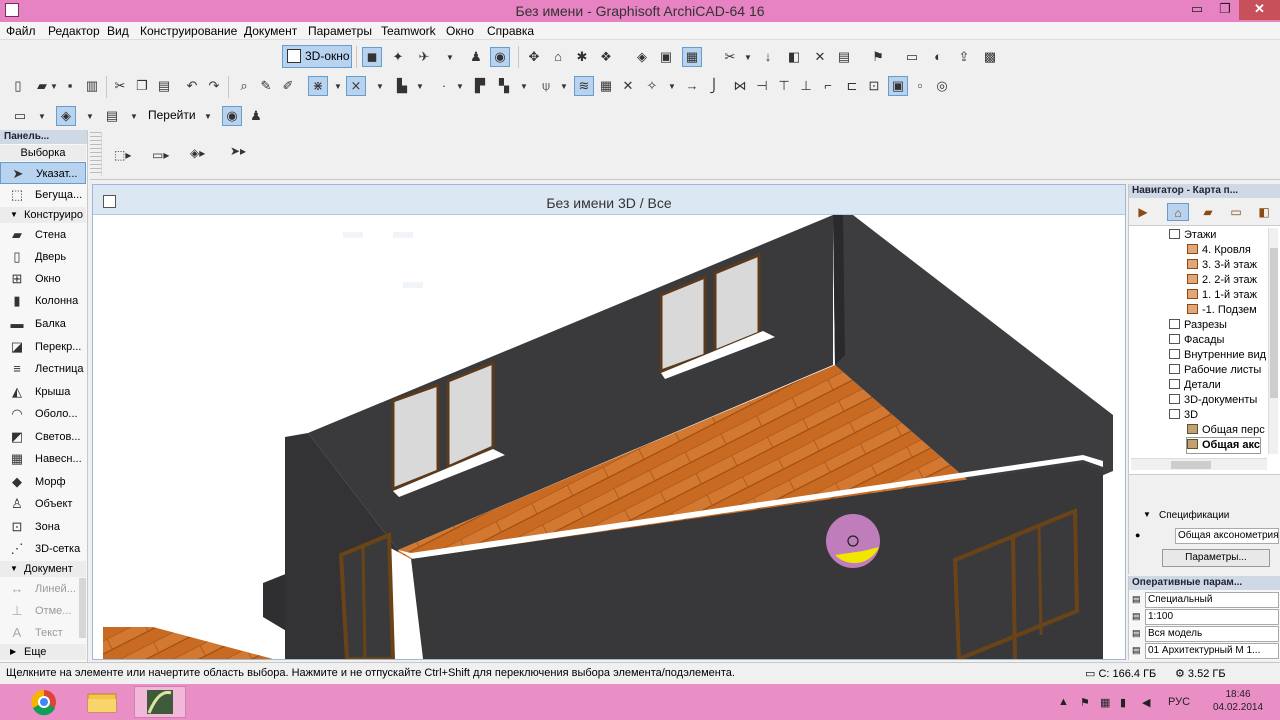  What do you see at coordinates (1238, 701) in the screenshot?
I see `system-clock: 18:46 04.02.2014` at bounding box center [1238, 701].